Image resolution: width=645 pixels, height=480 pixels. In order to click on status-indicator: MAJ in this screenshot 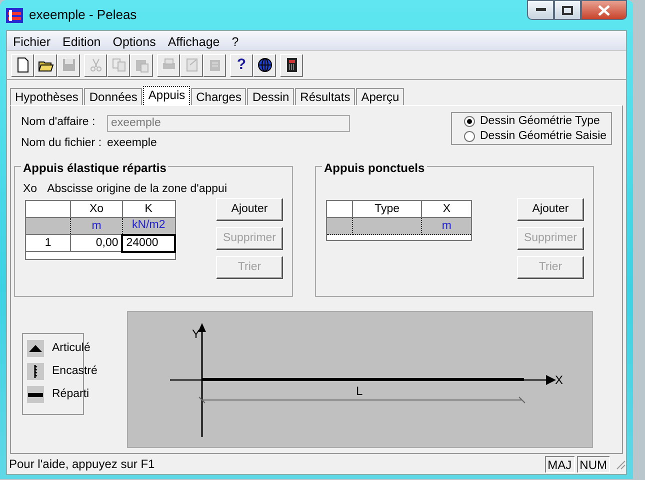, I will do `click(559, 464)`.